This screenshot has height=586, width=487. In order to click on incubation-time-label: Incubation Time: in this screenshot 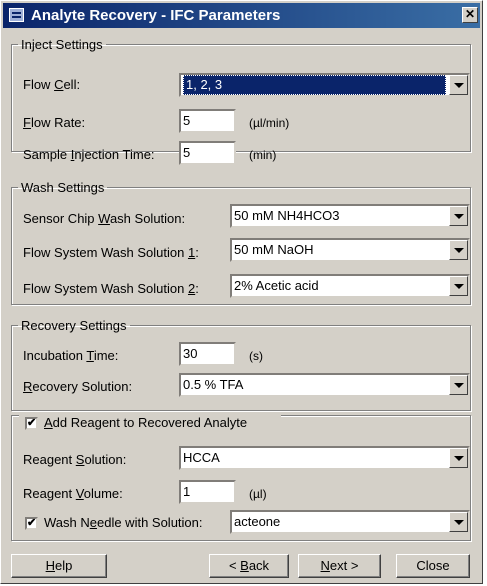, I will do `click(71, 355)`.